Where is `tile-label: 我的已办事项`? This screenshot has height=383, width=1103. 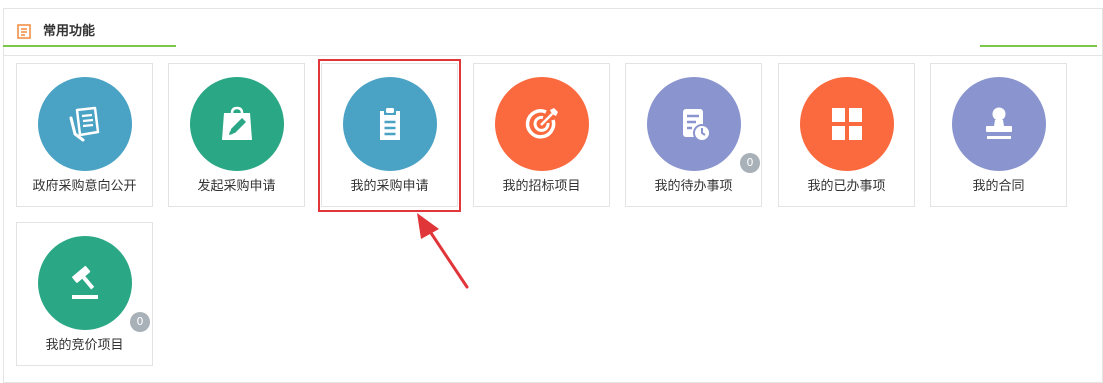
tile-label: 我的已办事项 is located at coordinates (846, 186).